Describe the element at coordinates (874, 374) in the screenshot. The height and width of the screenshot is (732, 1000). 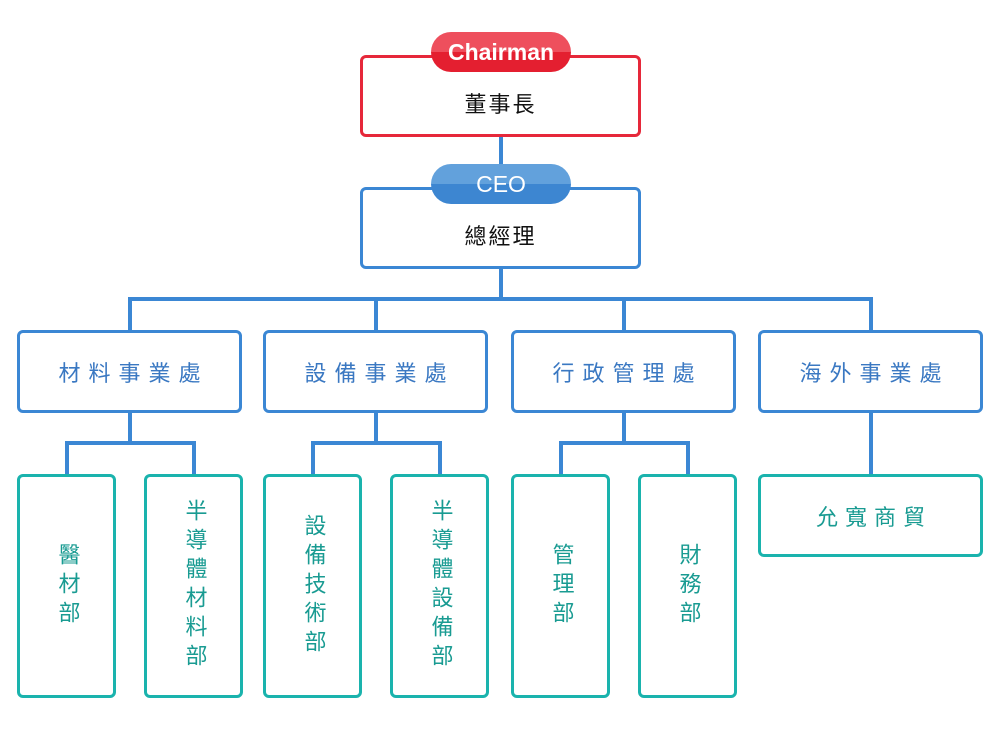
I see `division-label: 海外事業處` at that location.